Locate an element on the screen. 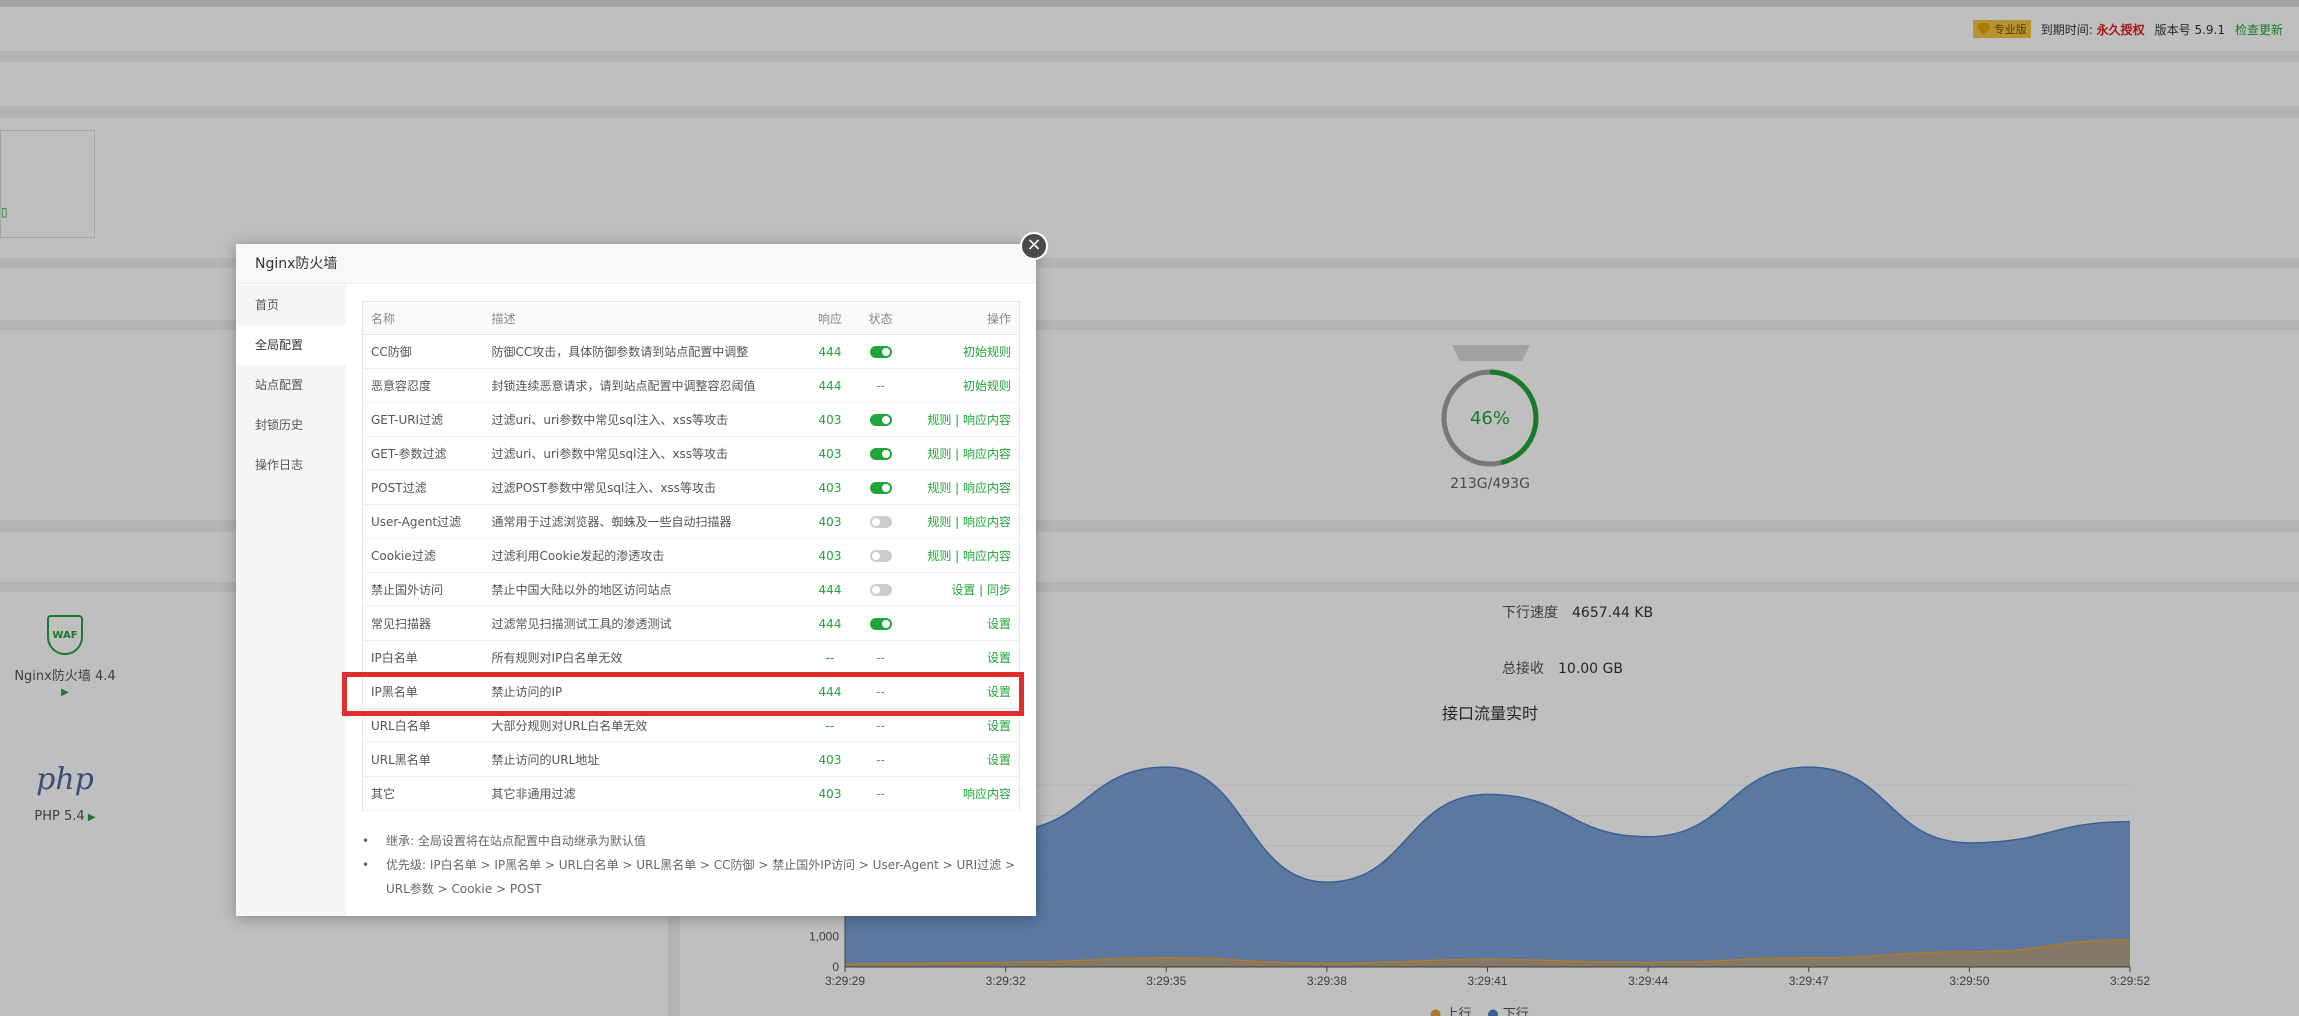  col-name: 名称 is located at coordinates (423, 318).